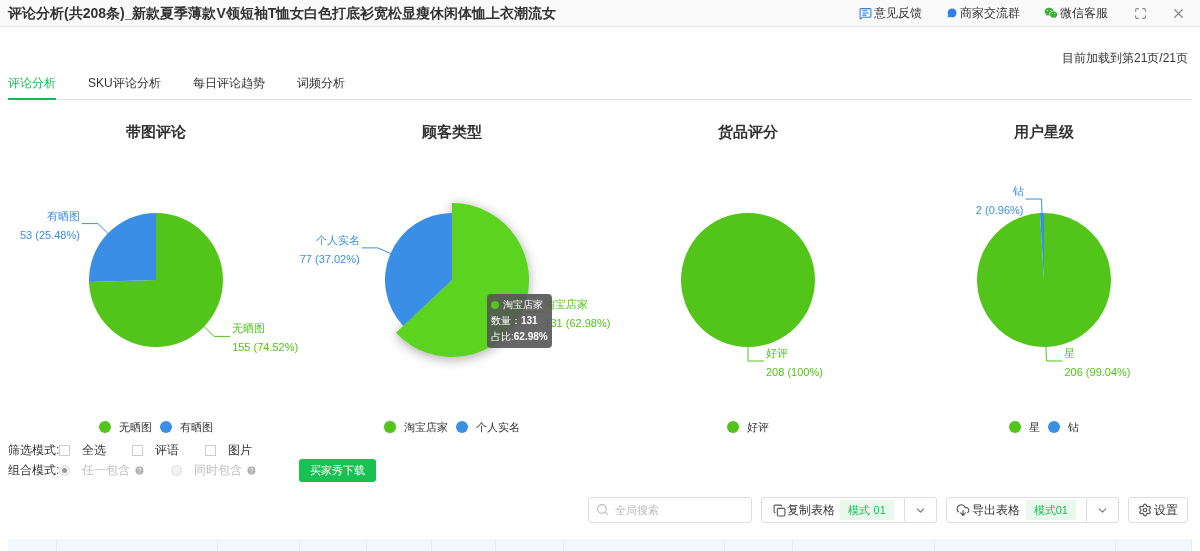 The width and height of the screenshot is (1200, 551). I want to click on window-title: 评论分析(共208条)_新款夏季薄款V领短袖T恤女白色打底衫宽松显瘦休闲体恤上衣潮流女, so click(282, 13).